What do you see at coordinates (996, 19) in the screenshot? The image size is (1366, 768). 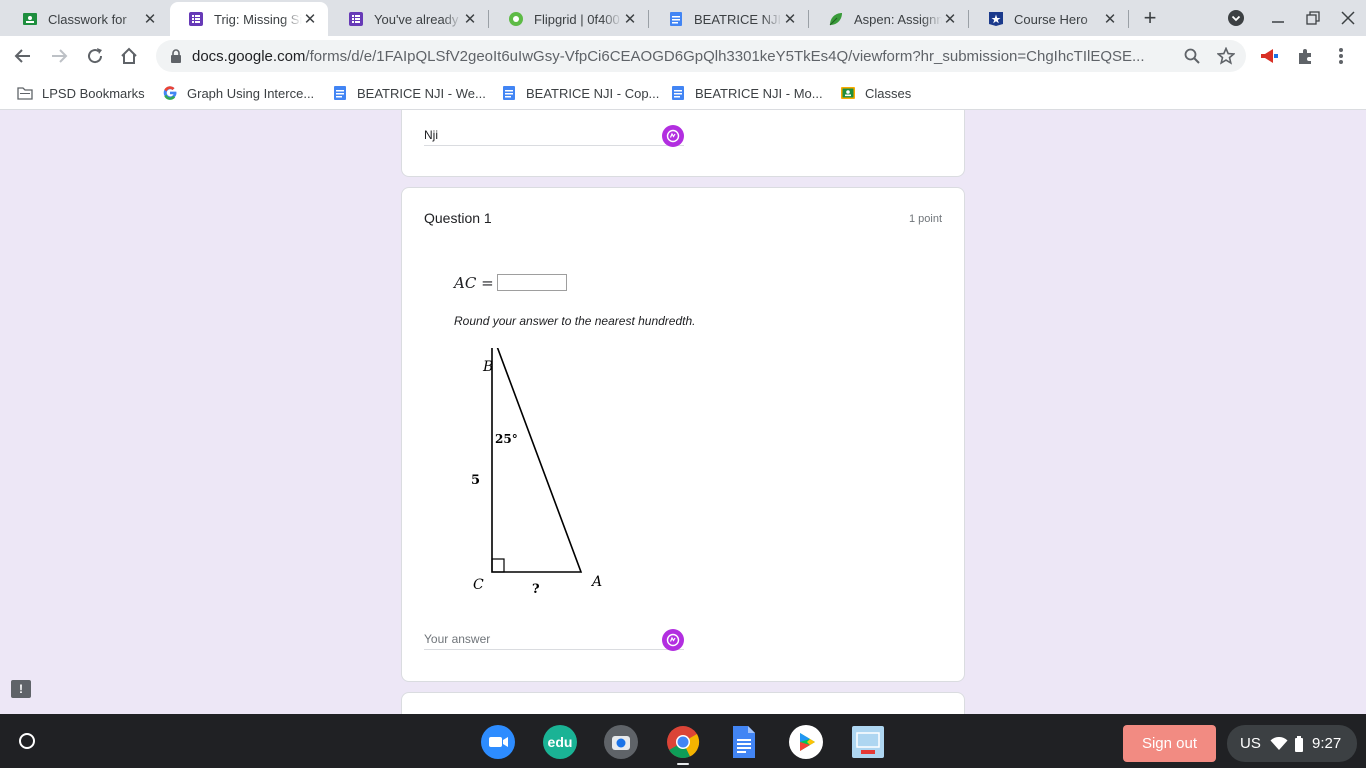 I see `course-hero-icon` at bounding box center [996, 19].